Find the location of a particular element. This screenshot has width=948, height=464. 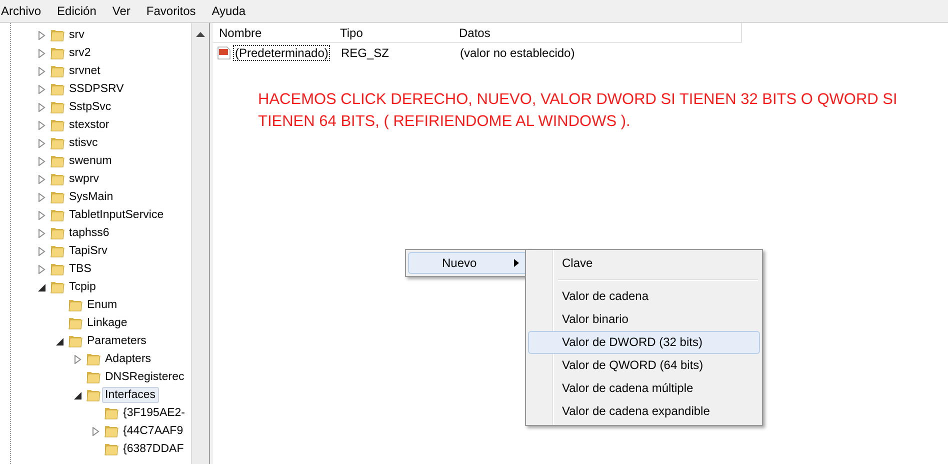

submenu-arrow-icon is located at coordinates (516, 263).